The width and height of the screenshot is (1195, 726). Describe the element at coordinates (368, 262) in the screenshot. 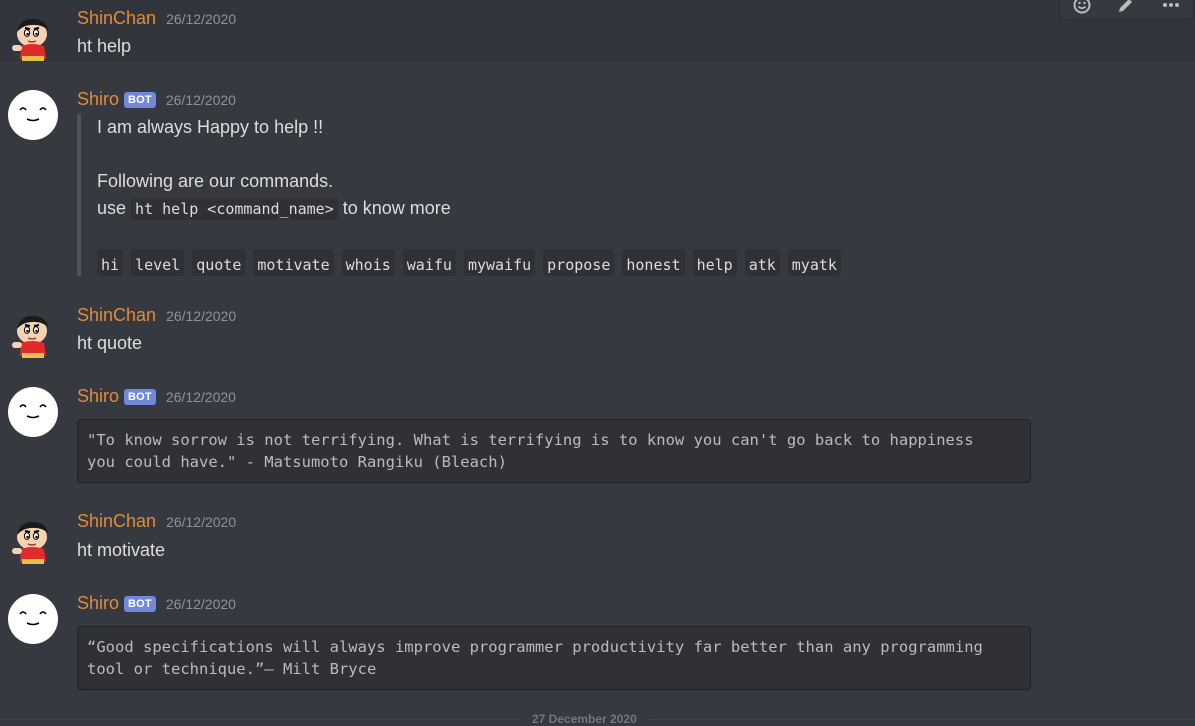

I see `command-chip: whois` at that location.